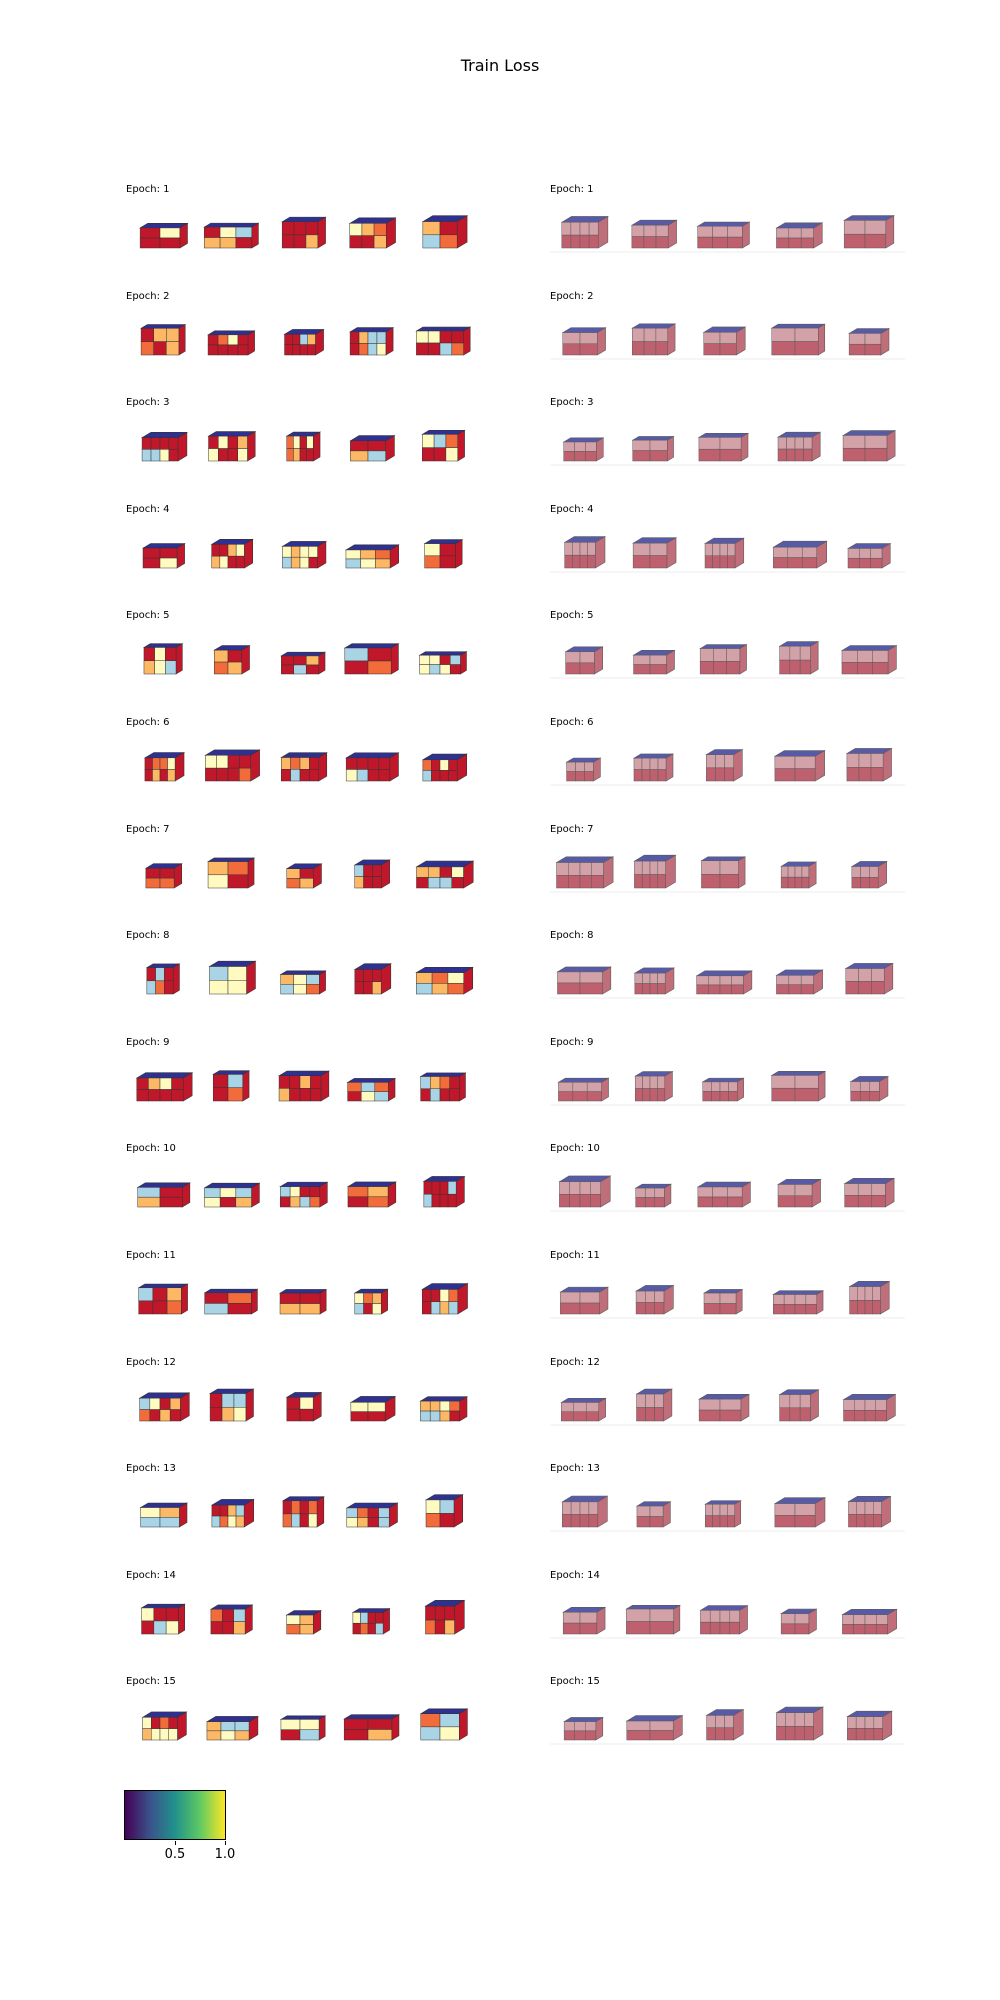 Image resolution: width=1000 pixels, height=2000 pixels. I want to click on colorbar-tick-label: 0.5, so click(175, 1854).